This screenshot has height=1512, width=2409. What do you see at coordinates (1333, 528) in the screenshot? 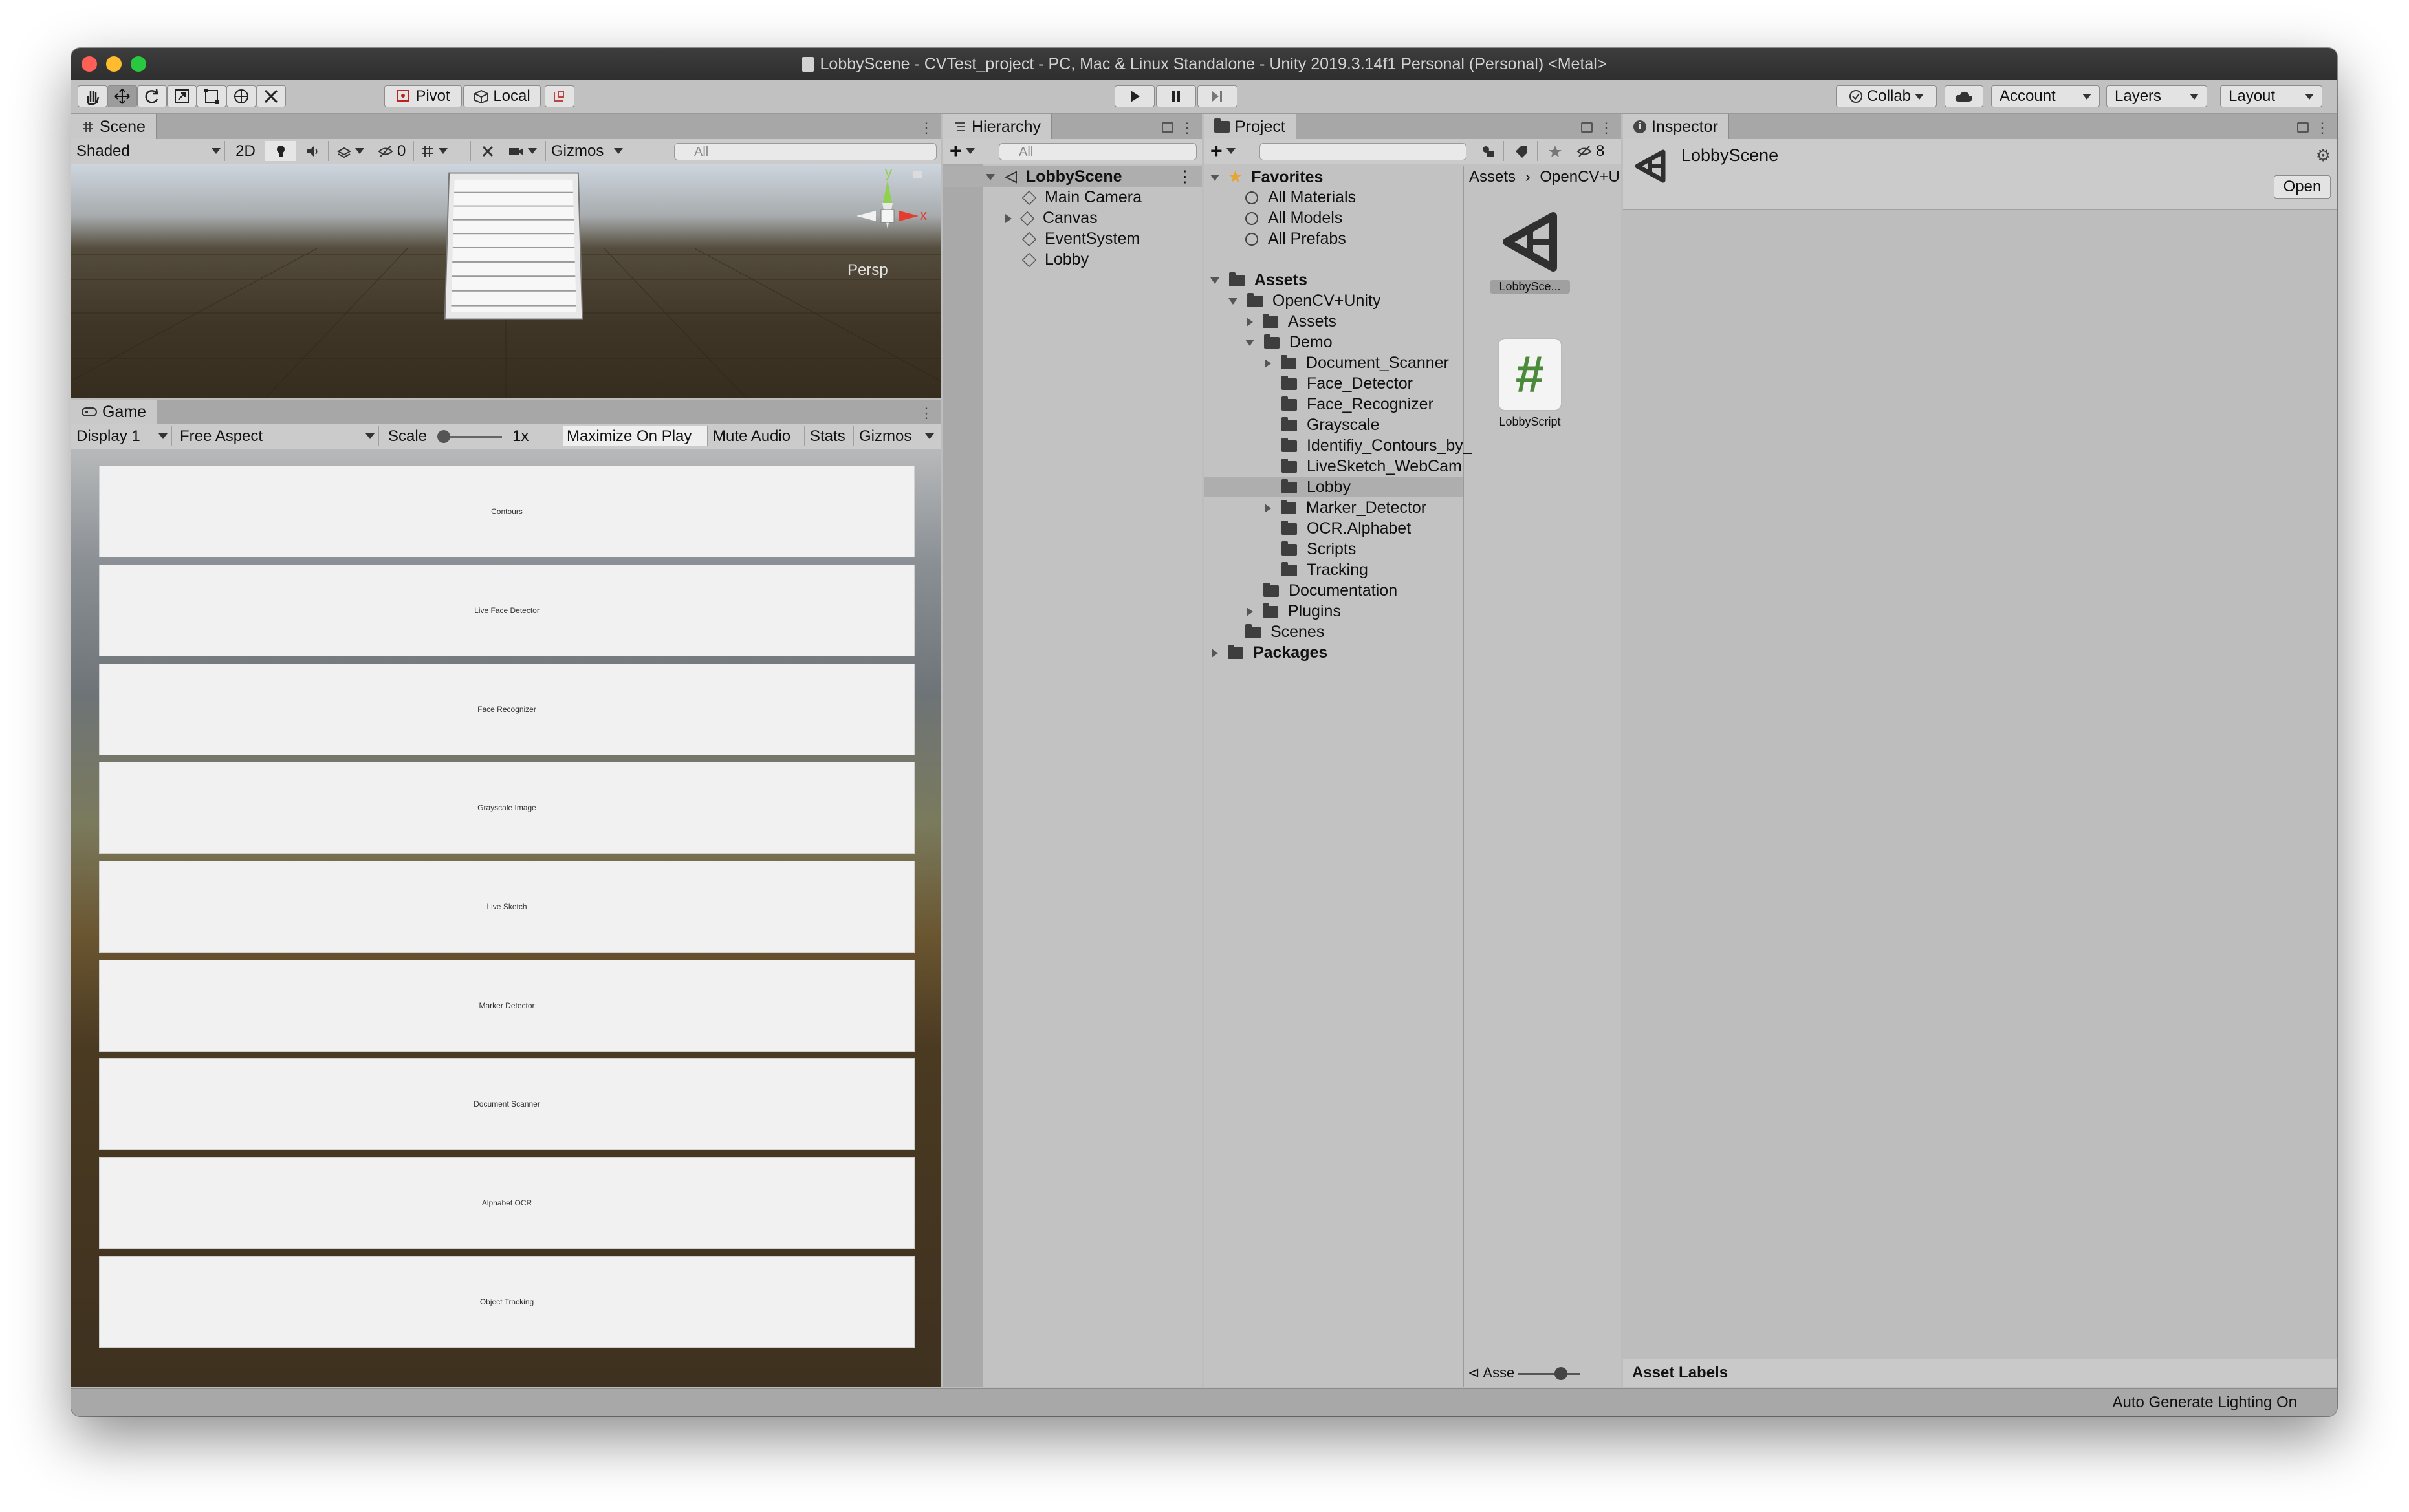
I see `folder-ocr-alphabet: OCR.Alphabet` at bounding box center [1333, 528].